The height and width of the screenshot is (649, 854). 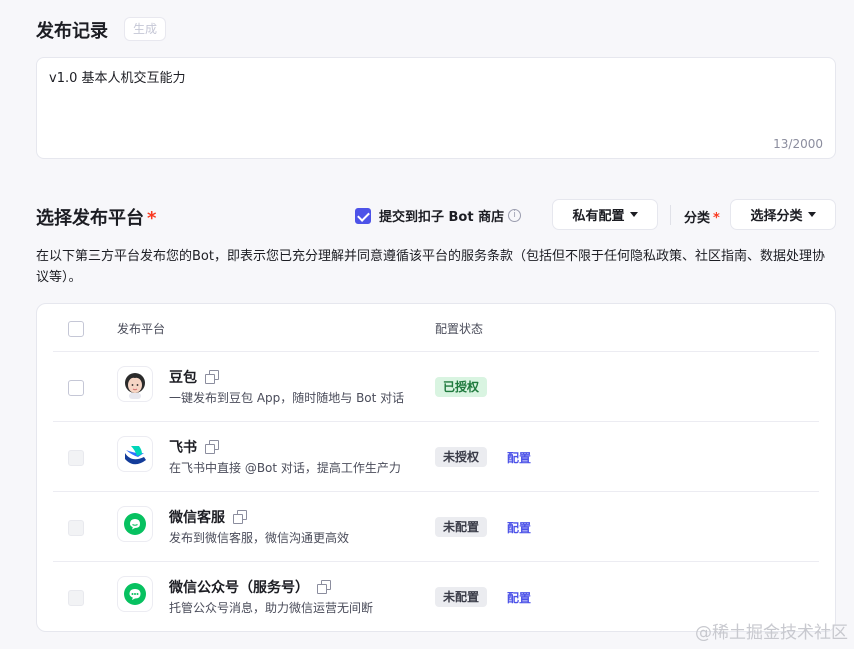 What do you see at coordinates (776, 216) in the screenshot?
I see `category-select-label: 选择分类` at bounding box center [776, 216].